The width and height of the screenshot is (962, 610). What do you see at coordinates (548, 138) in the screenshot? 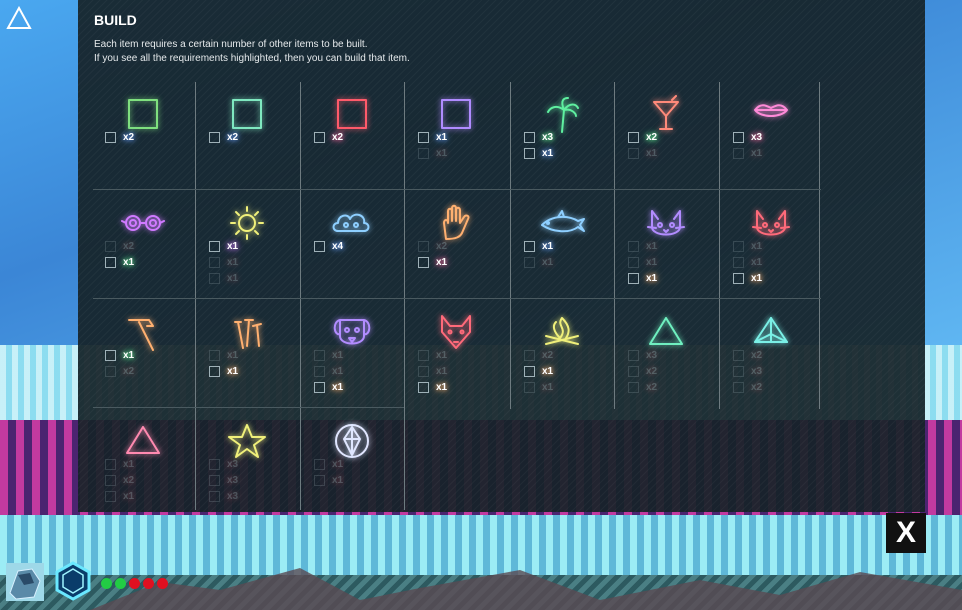
I see `requirement-quantity: x3` at bounding box center [548, 138].